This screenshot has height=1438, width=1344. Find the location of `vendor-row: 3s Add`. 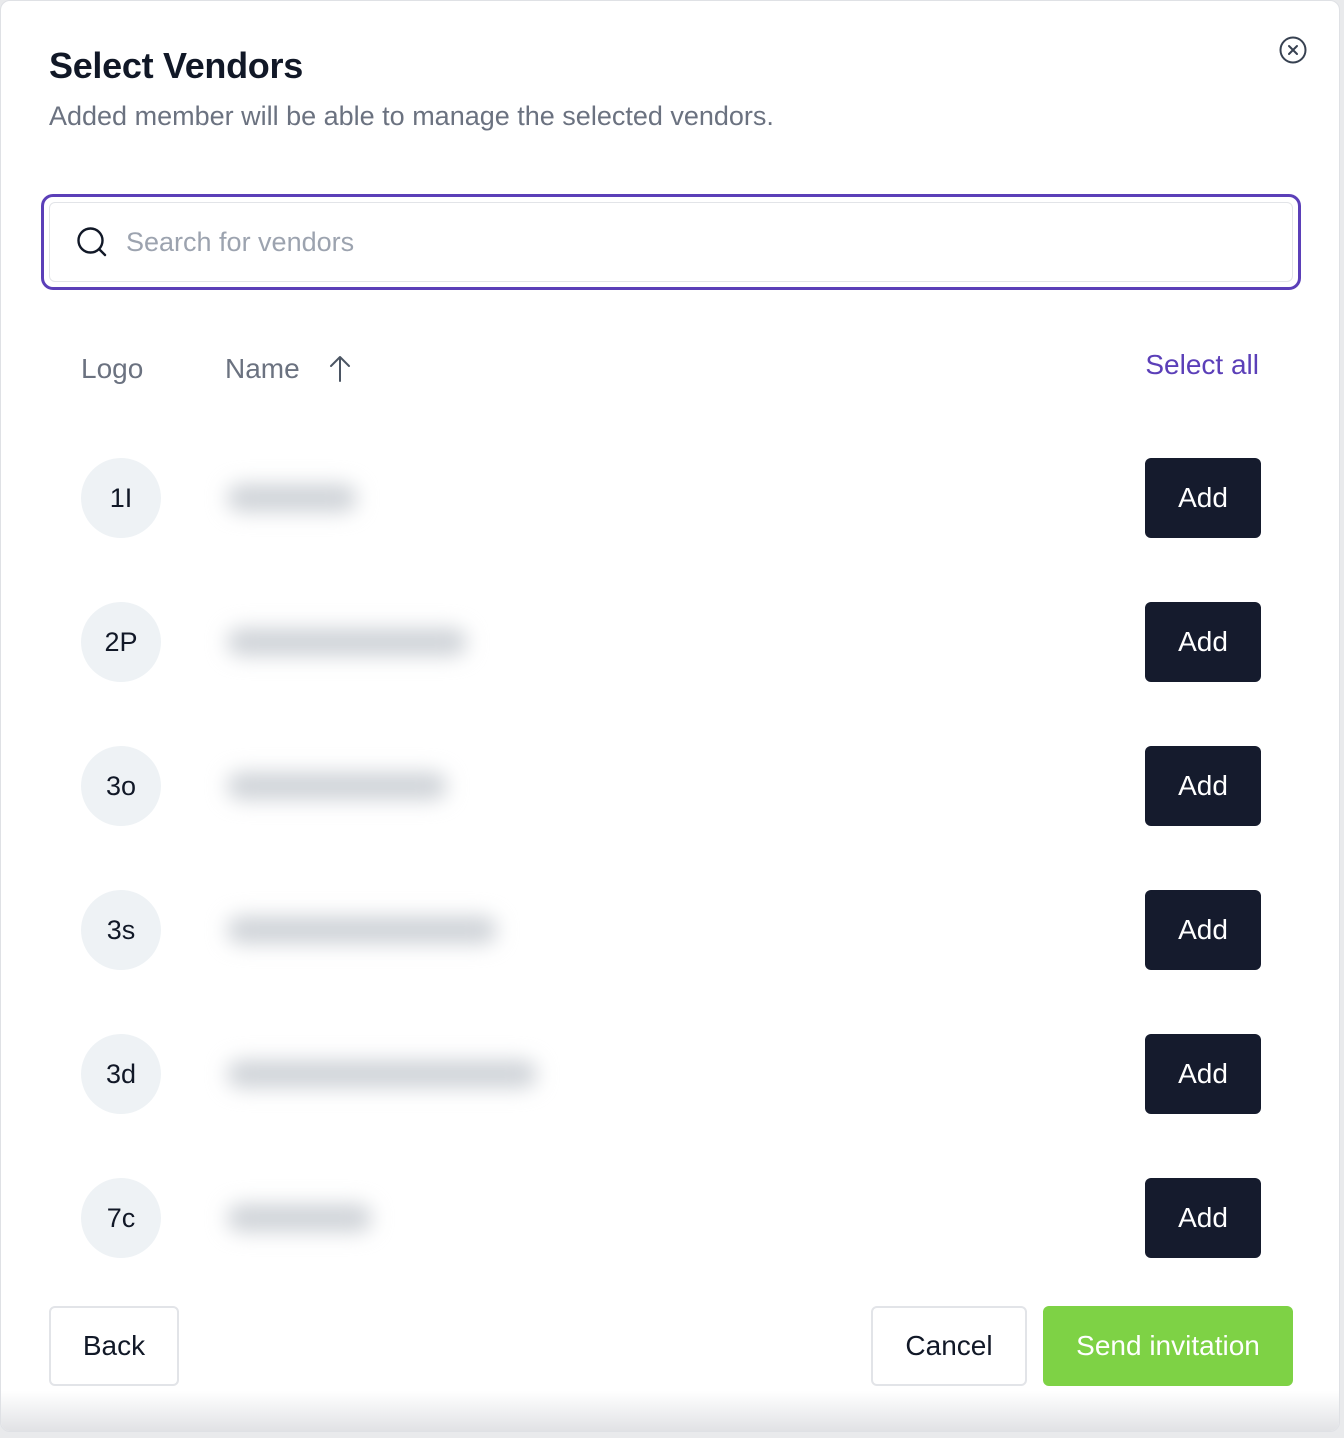

vendor-row: 3s Add is located at coordinates (670, 930).